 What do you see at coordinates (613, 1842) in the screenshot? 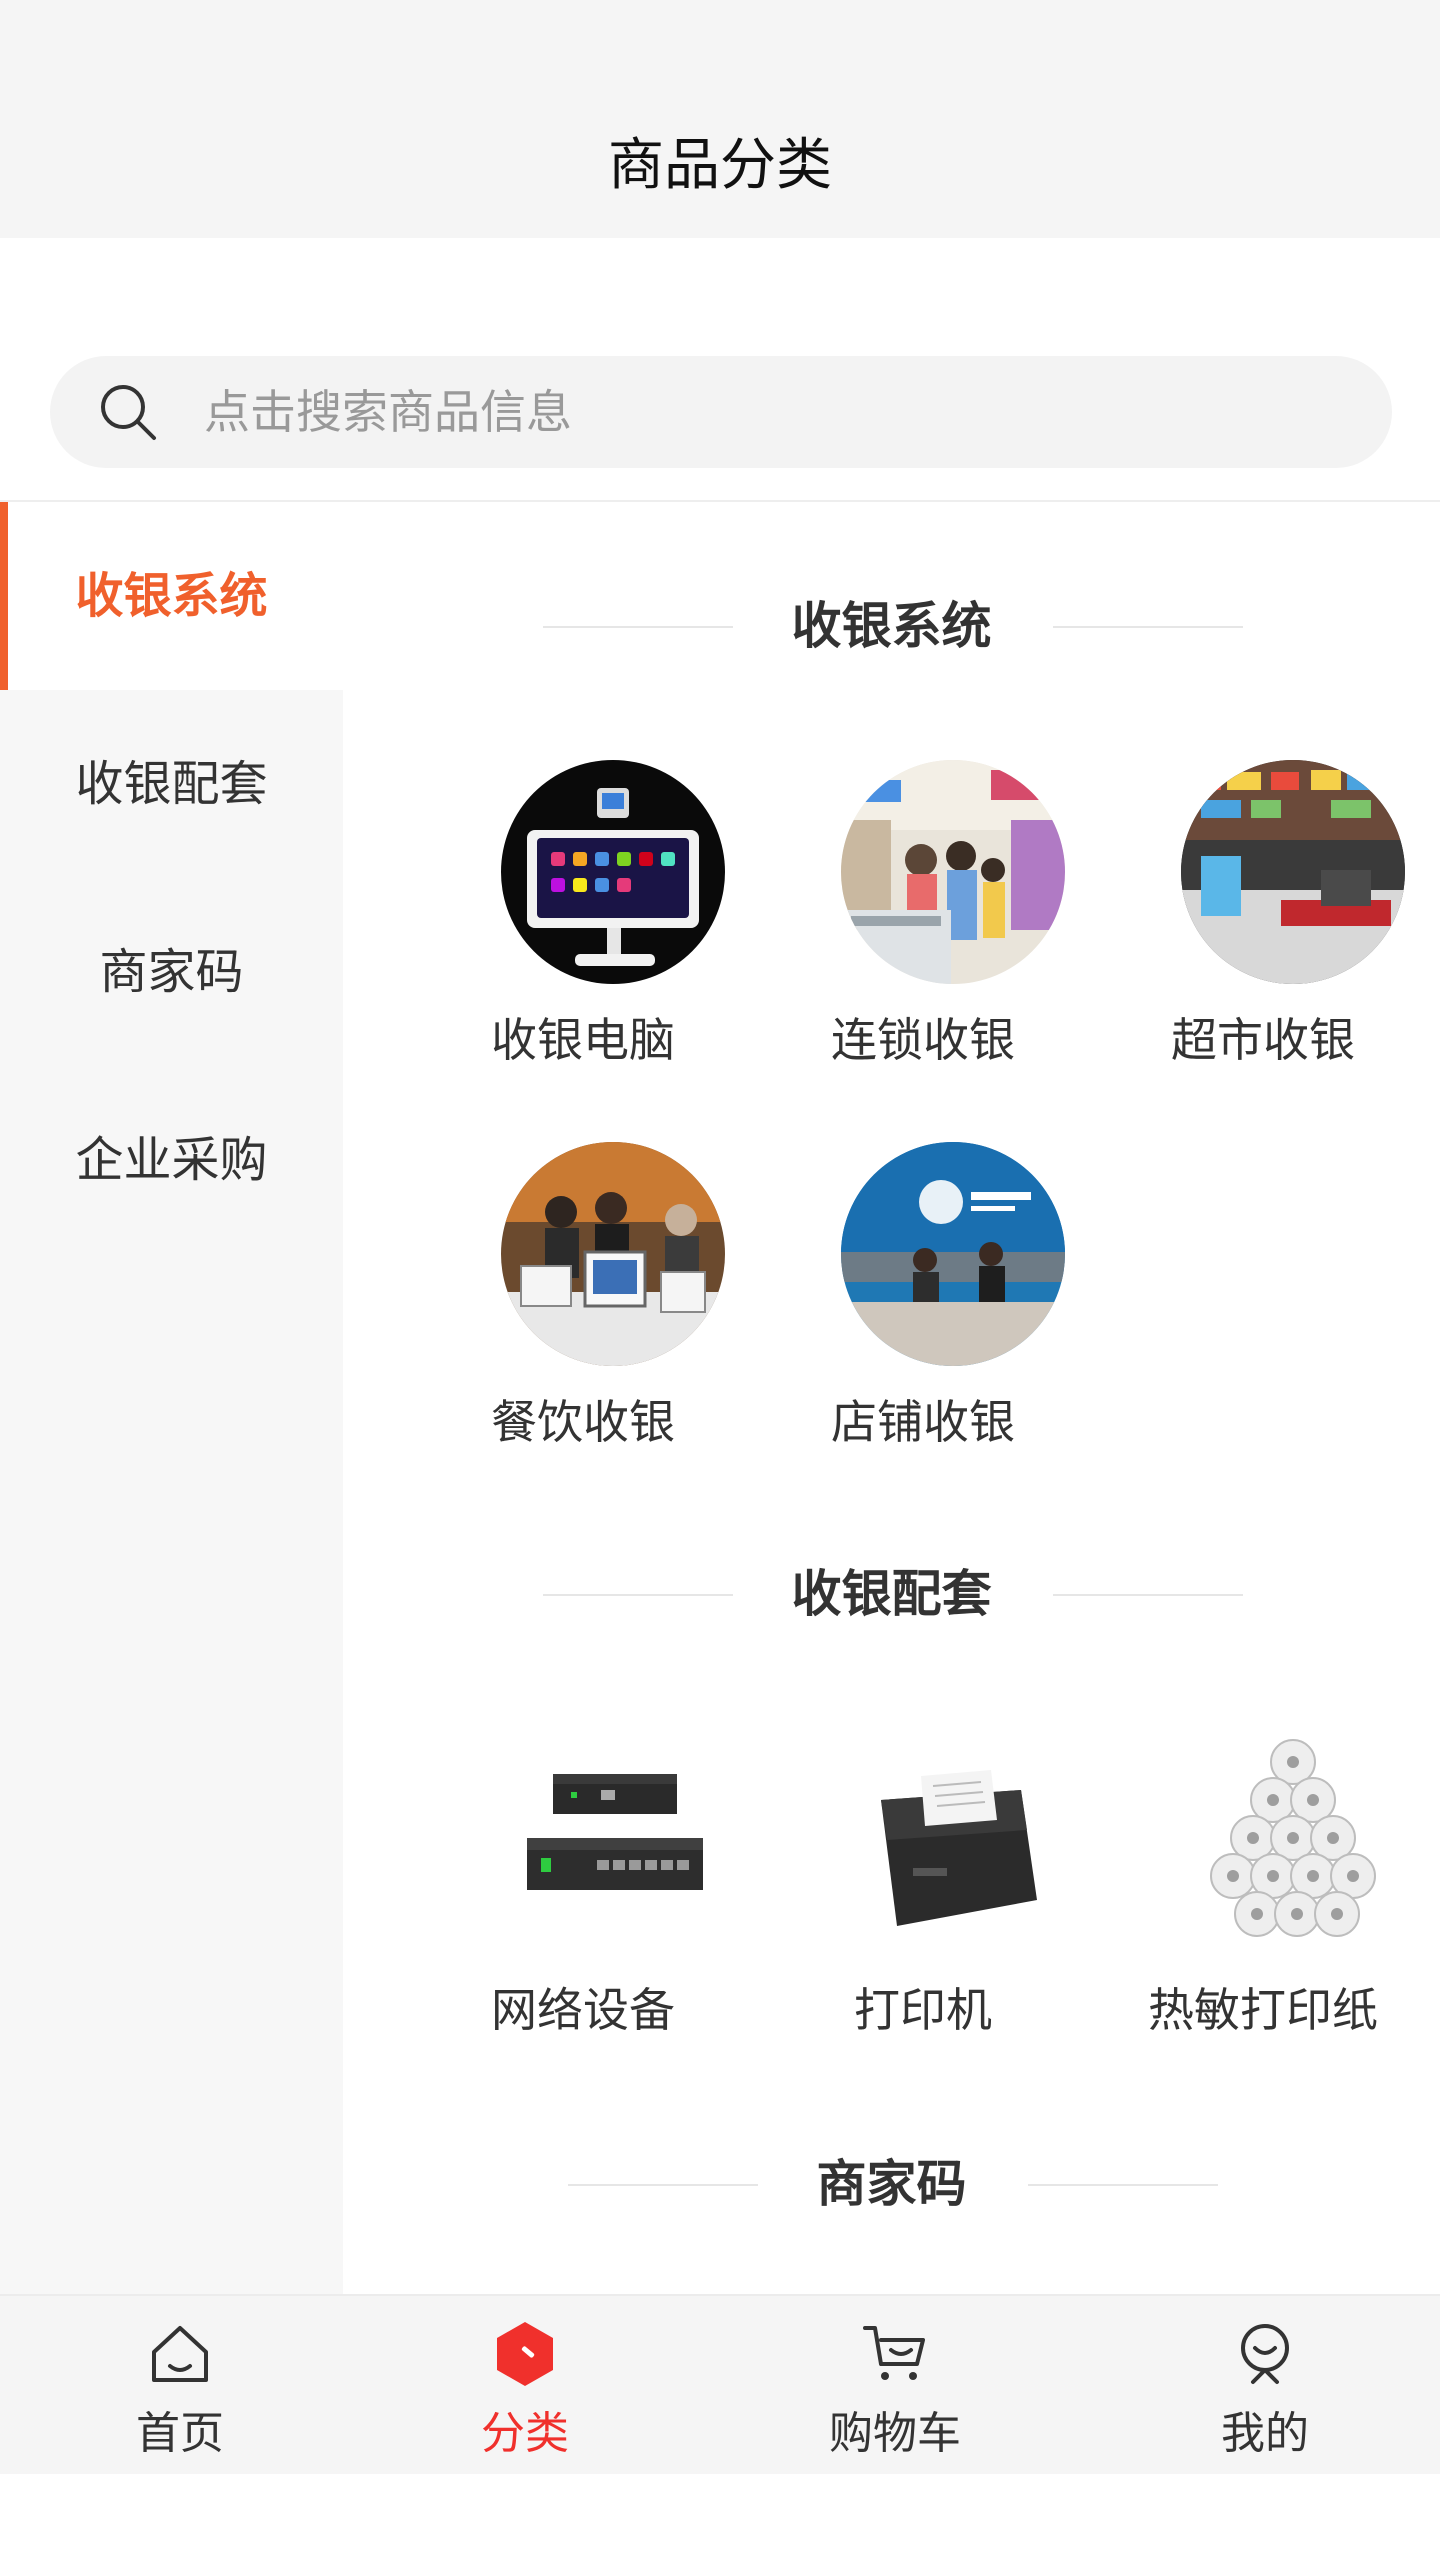
I see `network-switch-image` at bounding box center [613, 1842].